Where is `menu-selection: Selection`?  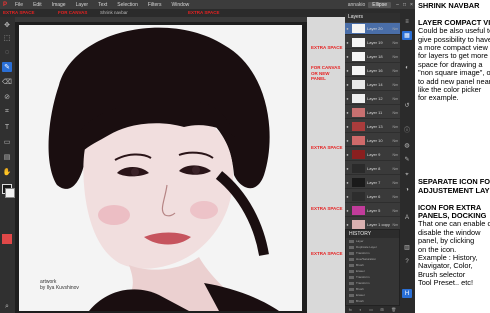 menu-selection: Selection is located at coordinates (127, 5).